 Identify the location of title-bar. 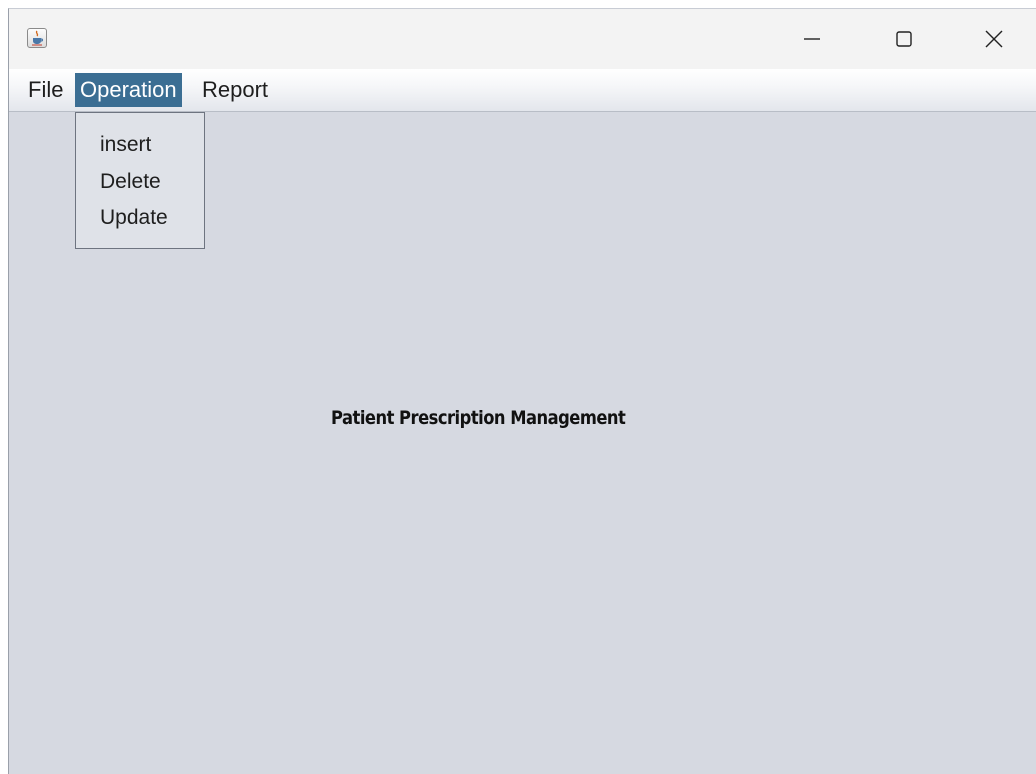
(522, 39).